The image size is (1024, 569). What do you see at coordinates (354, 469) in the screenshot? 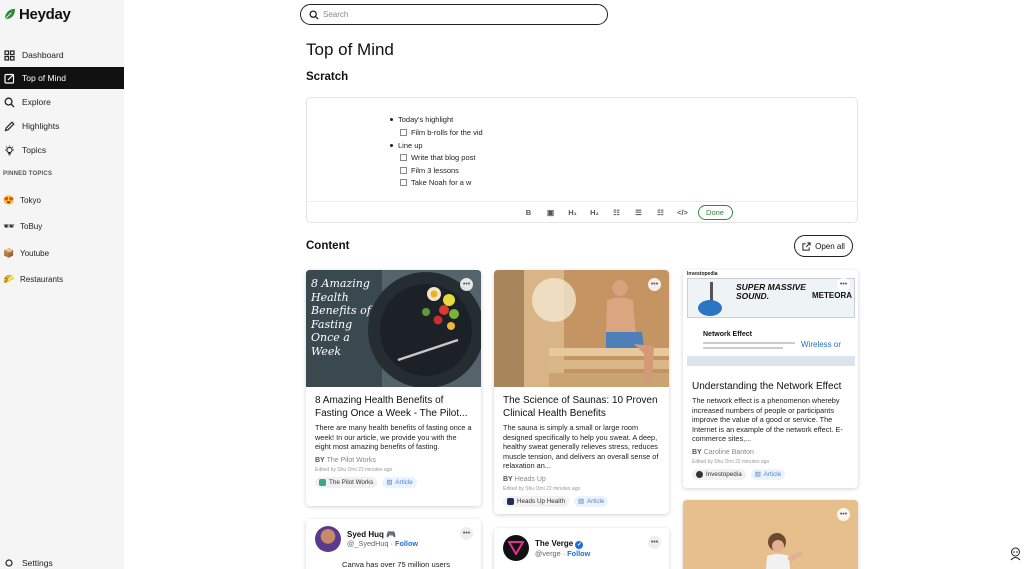
I see `card-edited: Edited by Shu Omi 23 minutes ago` at bounding box center [354, 469].